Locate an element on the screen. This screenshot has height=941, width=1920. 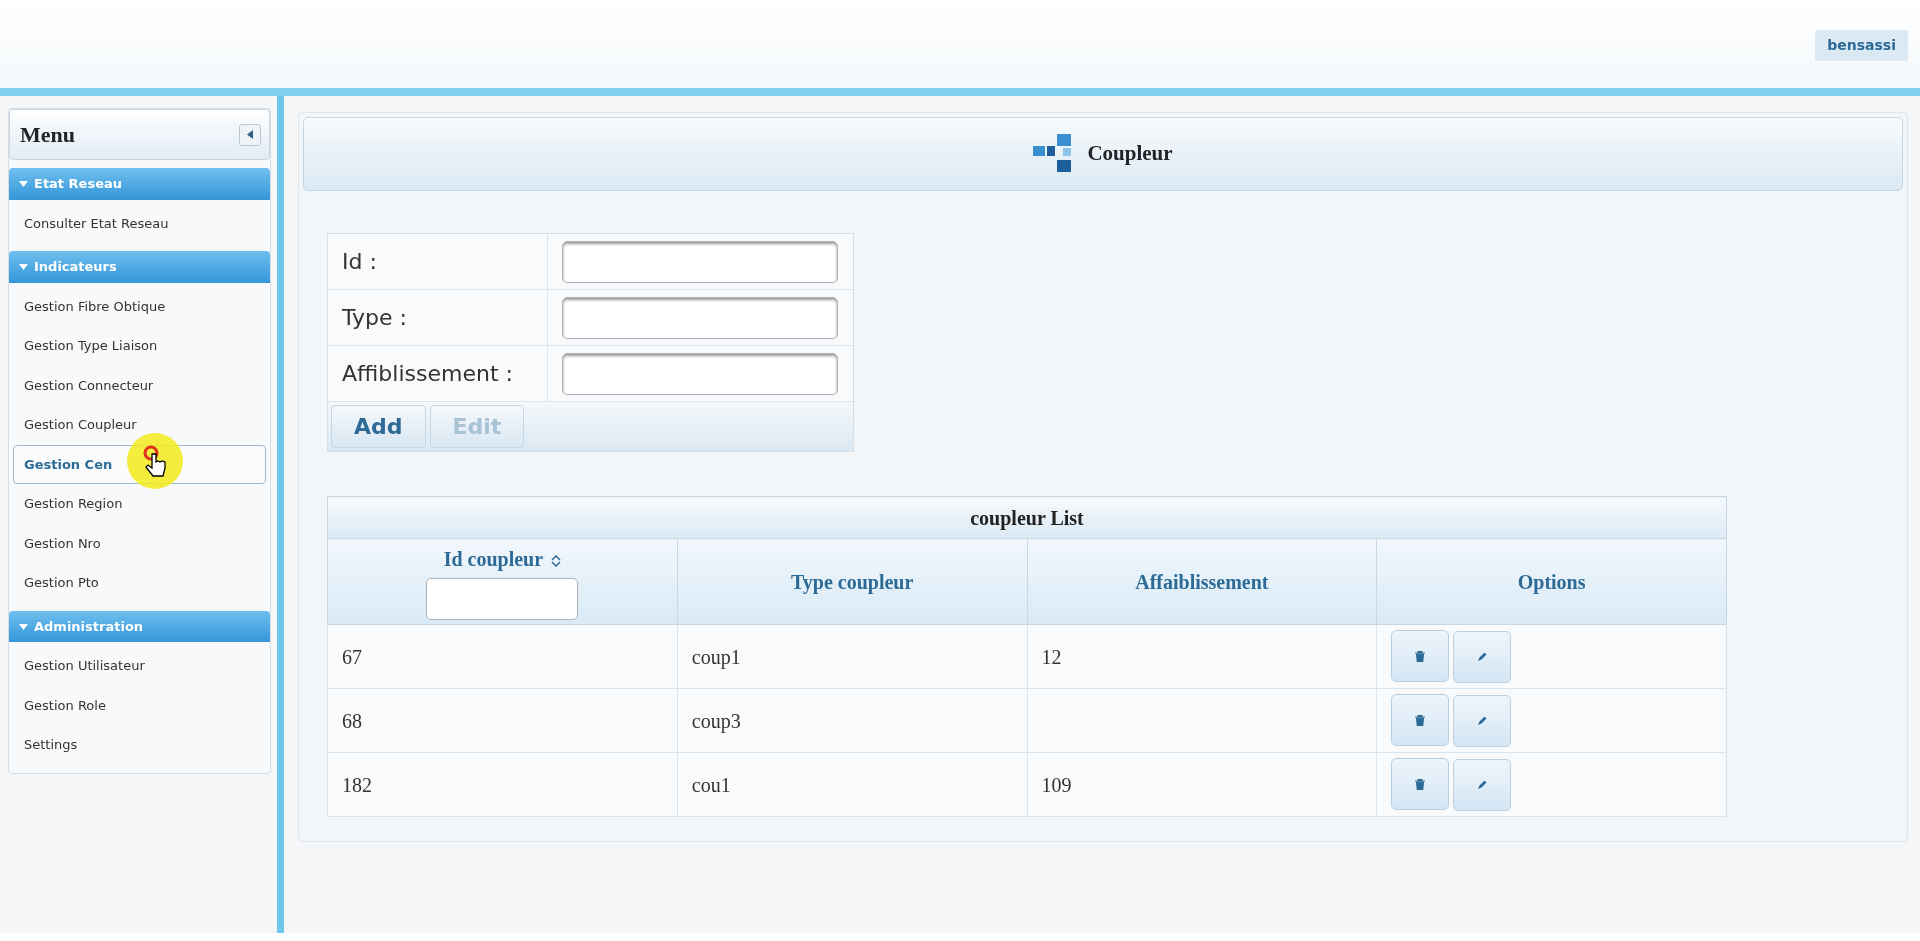
column-header: Affaiblissement is located at coordinates (1202, 581).